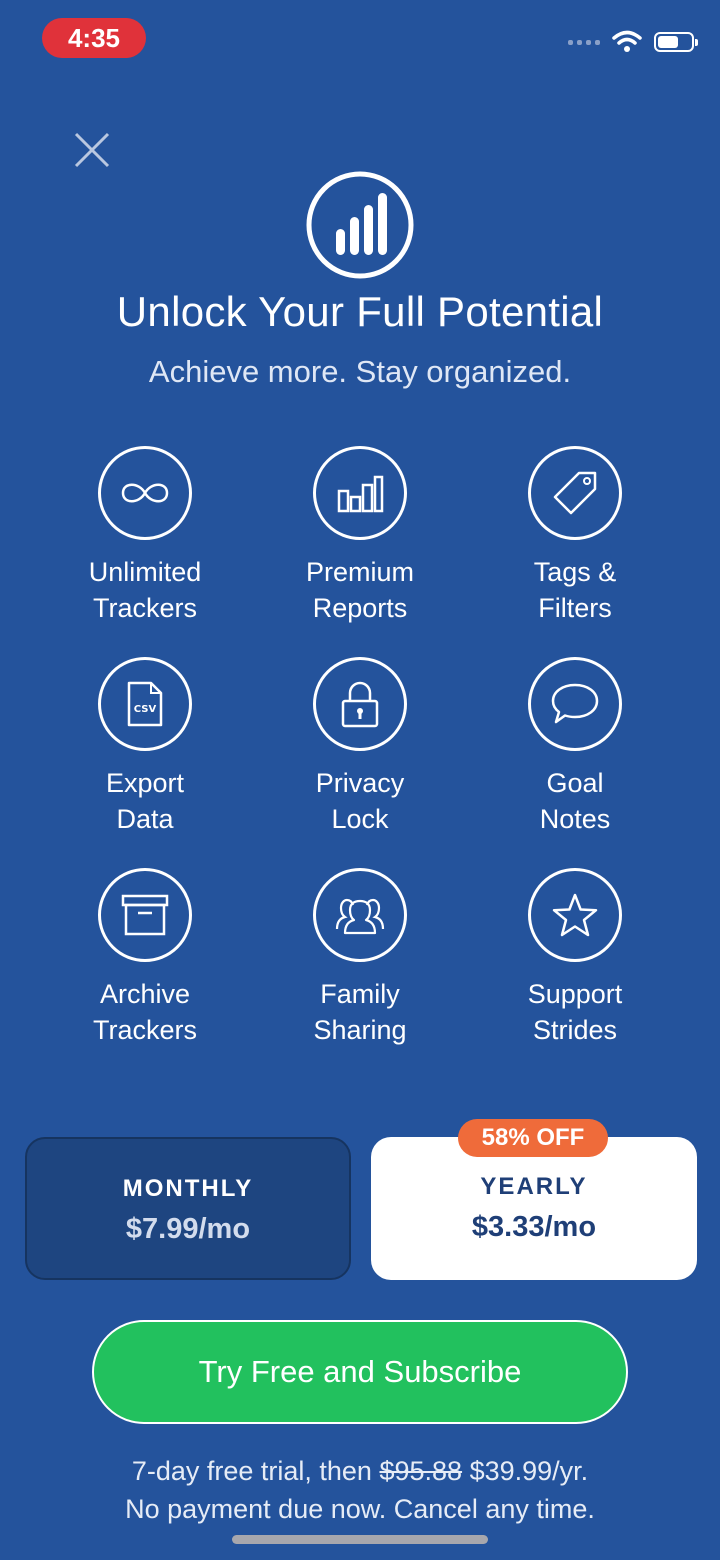 The width and height of the screenshot is (720, 1560). What do you see at coordinates (188, 1208) in the screenshot?
I see `plan-monthly-option: MONTHLY $7.99/mo` at bounding box center [188, 1208].